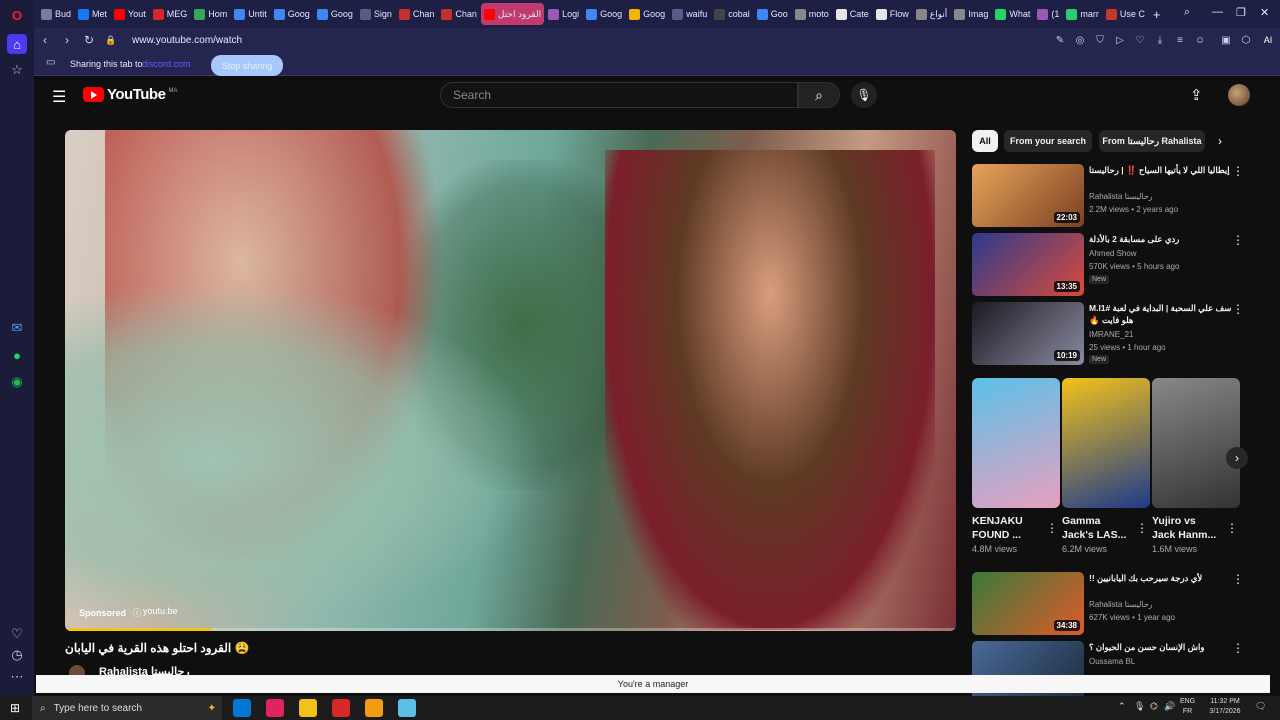 The image size is (1280, 720). What do you see at coordinates (1196, 95) in the screenshot?
I see `upload-icon: ⇪` at bounding box center [1196, 95].